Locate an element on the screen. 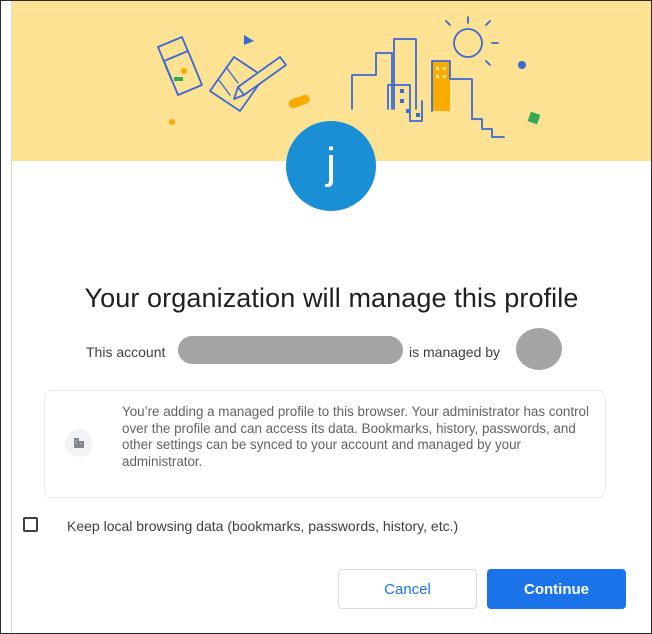 The height and width of the screenshot is (634, 652). building-icon is located at coordinates (79, 443).